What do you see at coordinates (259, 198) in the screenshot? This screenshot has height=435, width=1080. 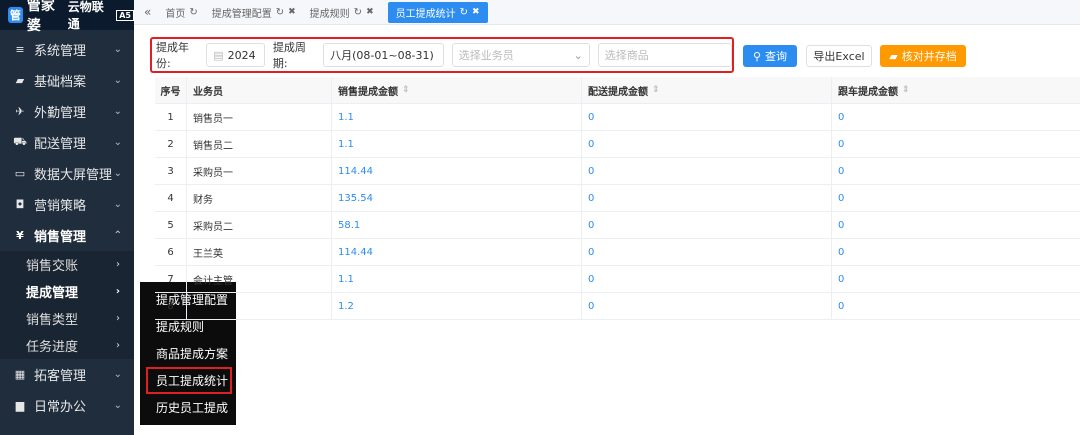 I see `cell-salesperson: 财务` at bounding box center [259, 198].